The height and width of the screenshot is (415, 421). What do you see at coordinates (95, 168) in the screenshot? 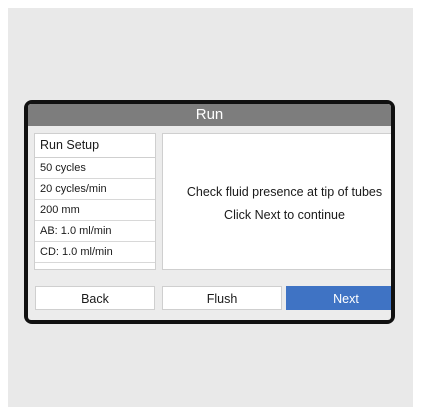
I see `setup-item-cycles: 50 cycles` at bounding box center [95, 168].